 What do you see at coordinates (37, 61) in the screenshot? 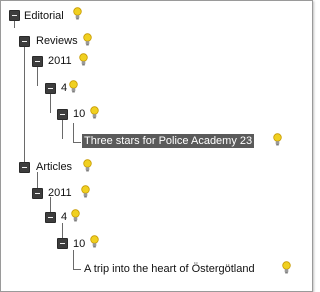
I see `collapse-toggle-reviews-2011` at bounding box center [37, 61].